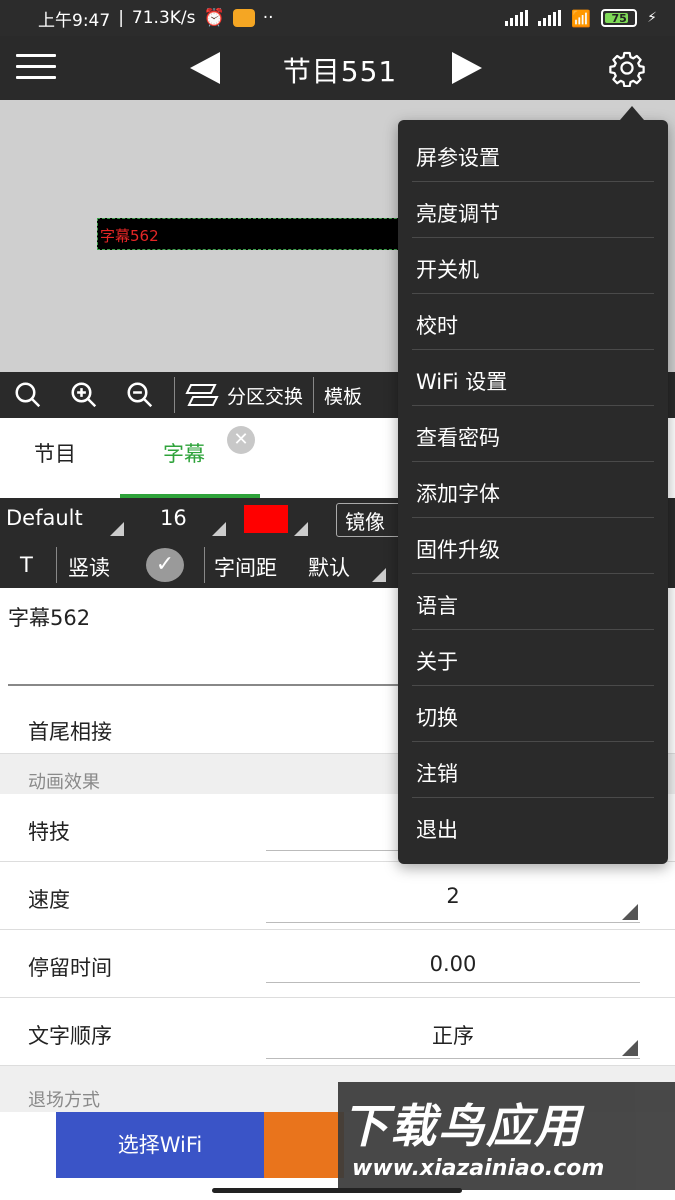  I want to click on font-dropdown-icon, so click(117, 529).